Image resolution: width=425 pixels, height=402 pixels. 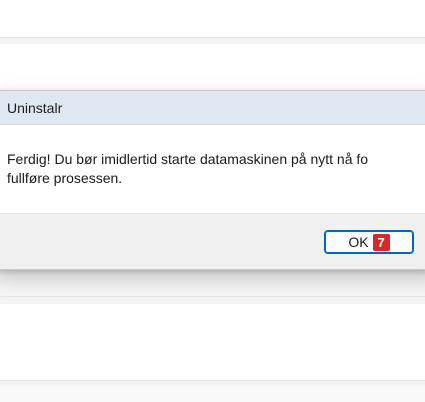 What do you see at coordinates (212, 68) in the screenshot?
I see `background-panel-middle` at bounding box center [212, 68].